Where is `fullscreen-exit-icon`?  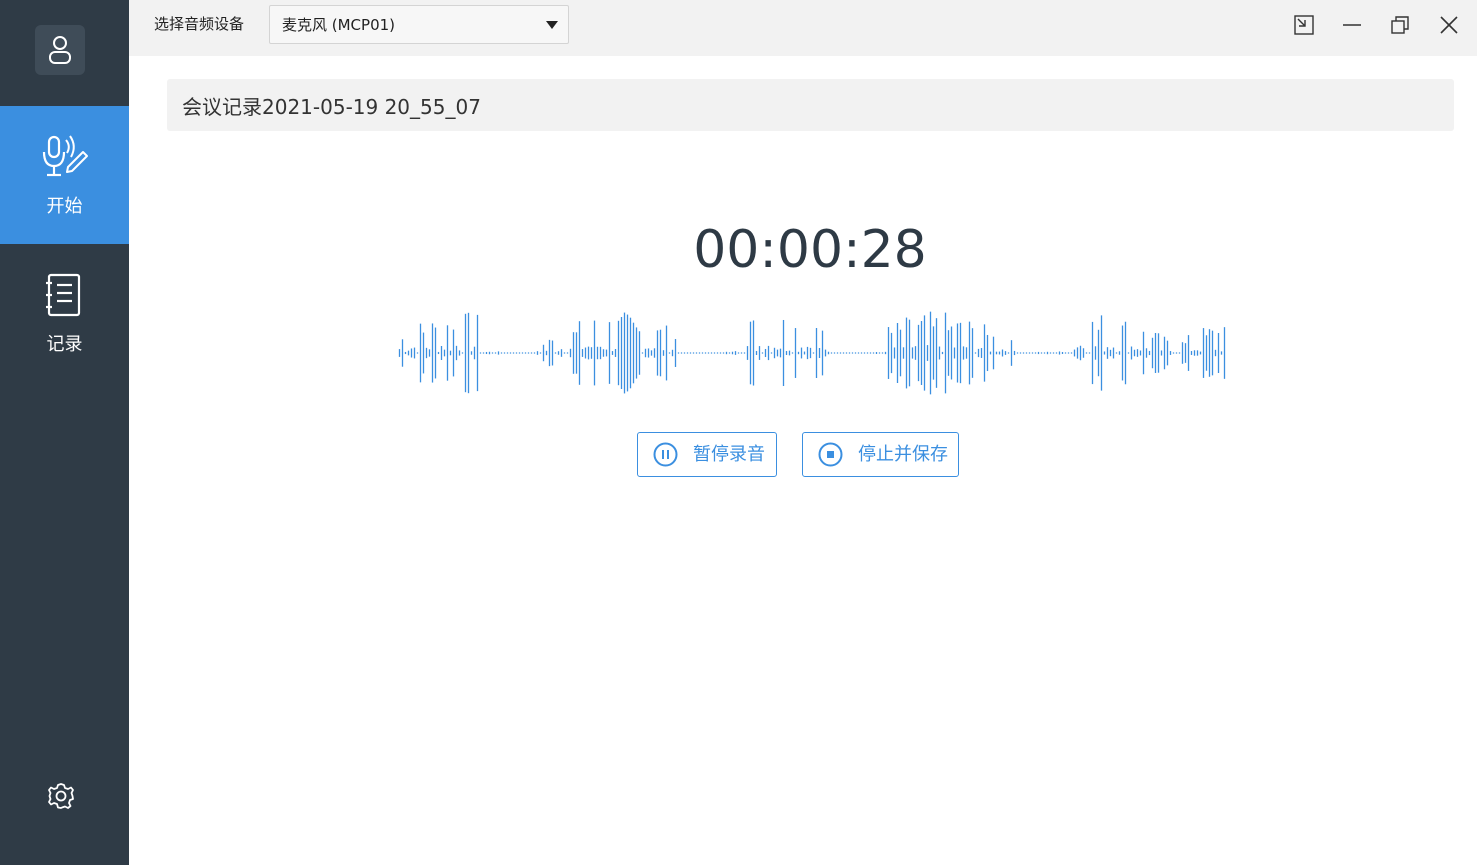 fullscreen-exit-icon is located at coordinates (1304, 25).